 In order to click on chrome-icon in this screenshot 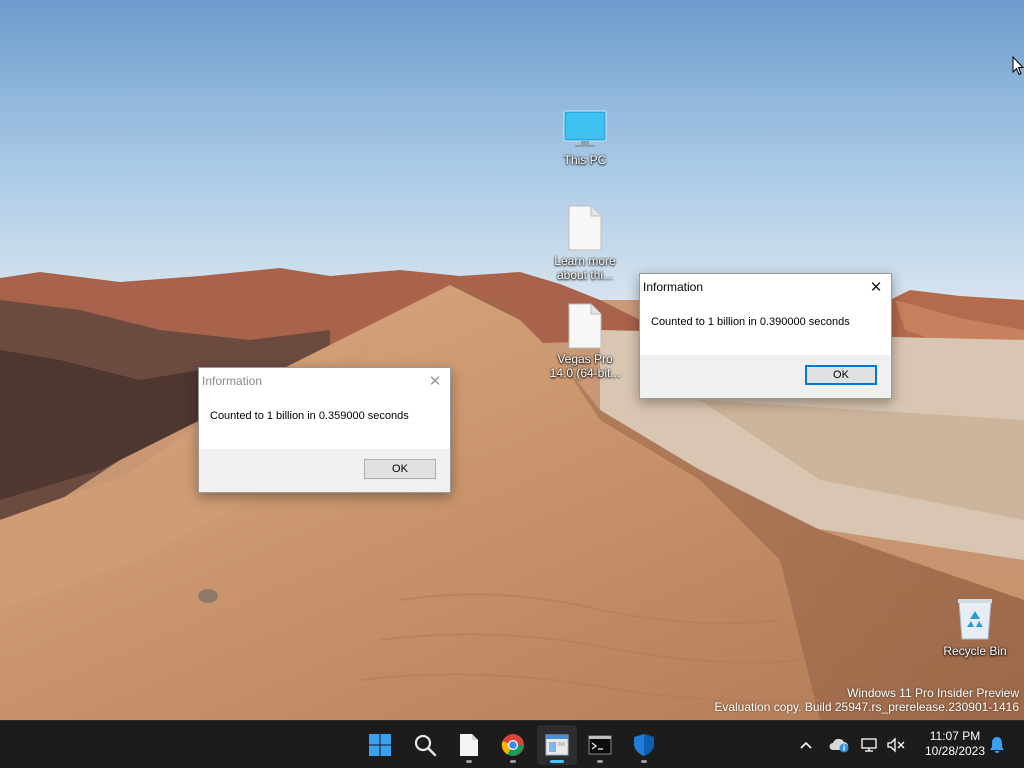, I will do `click(512, 745)`.